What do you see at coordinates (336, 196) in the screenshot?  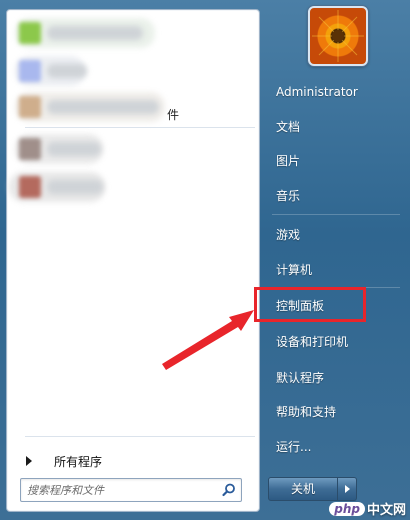 I see `music-link: 音乐` at bounding box center [336, 196].